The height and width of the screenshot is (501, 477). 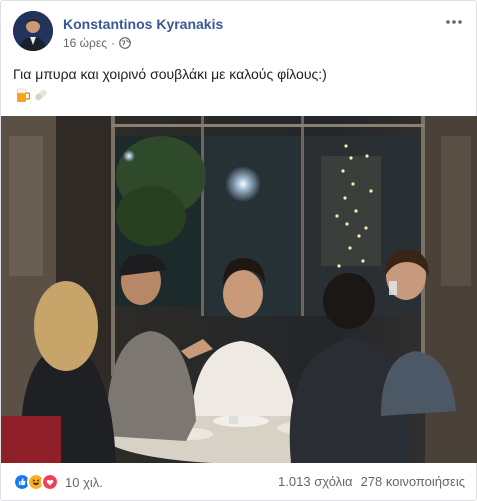 What do you see at coordinates (143, 24) in the screenshot?
I see `author-name: Konstantinos Kyranakis` at bounding box center [143, 24].